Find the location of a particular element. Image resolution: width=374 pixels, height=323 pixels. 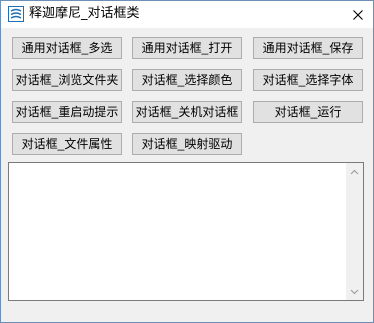

app-logo-icon is located at coordinates (16, 14).